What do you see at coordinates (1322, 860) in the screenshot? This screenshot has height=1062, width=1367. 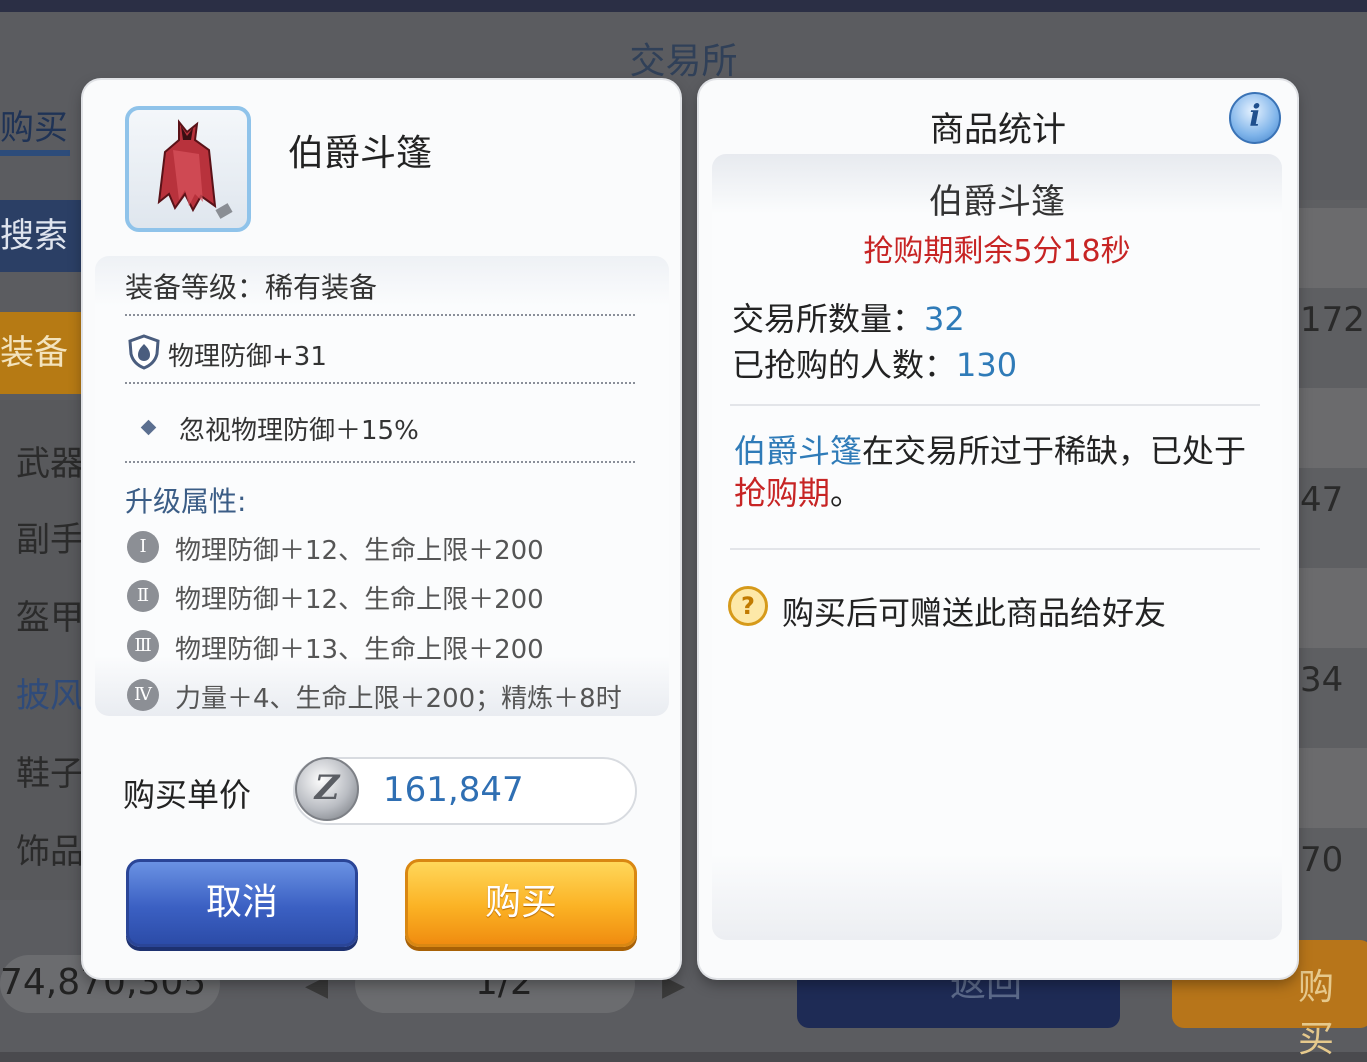 I see `listing-count: 70` at bounding box center [1322, 860].